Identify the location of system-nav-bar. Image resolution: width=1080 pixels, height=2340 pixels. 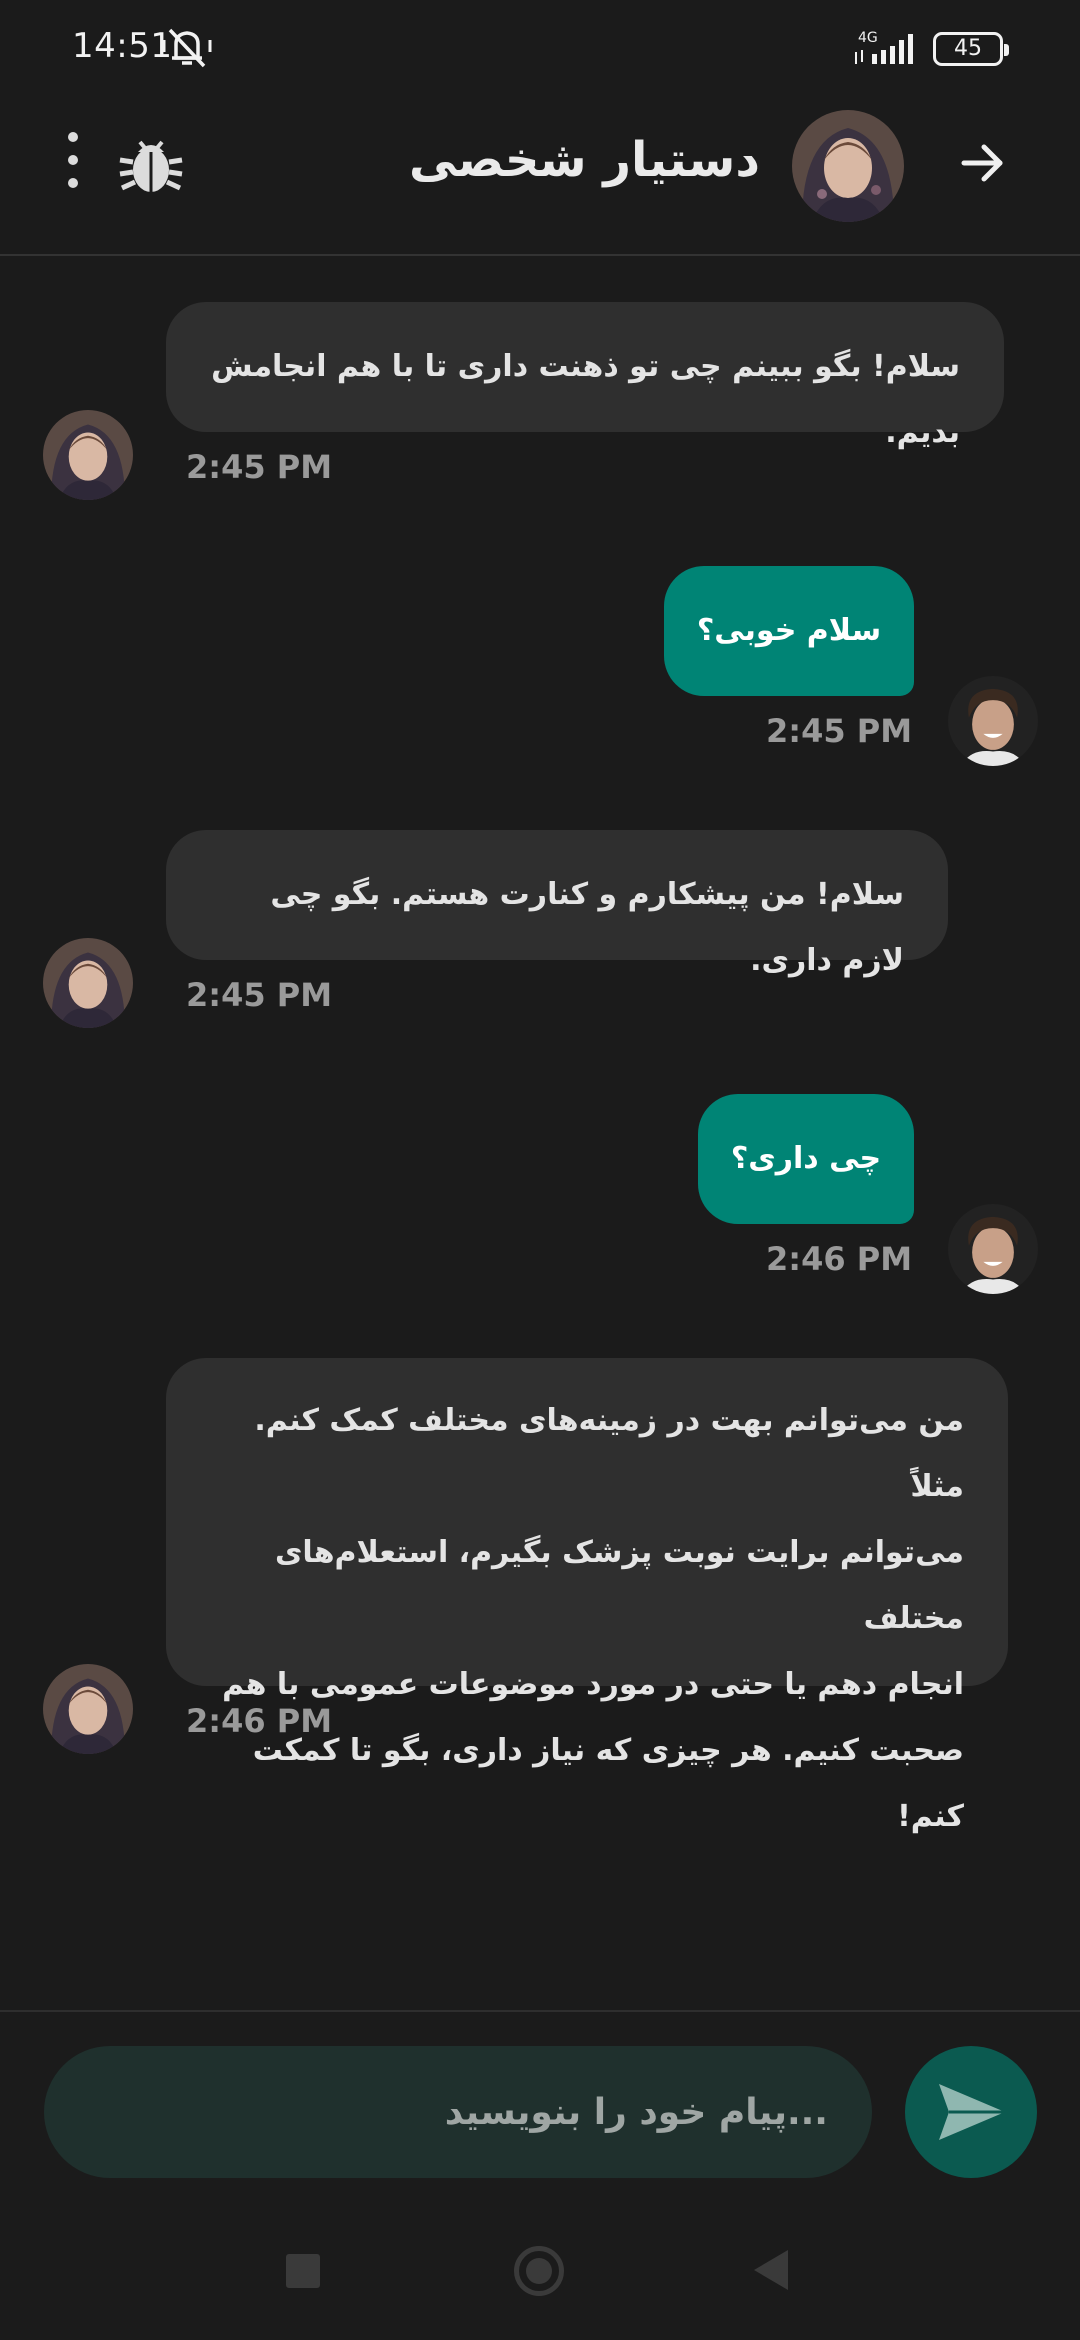
(540, 2275).